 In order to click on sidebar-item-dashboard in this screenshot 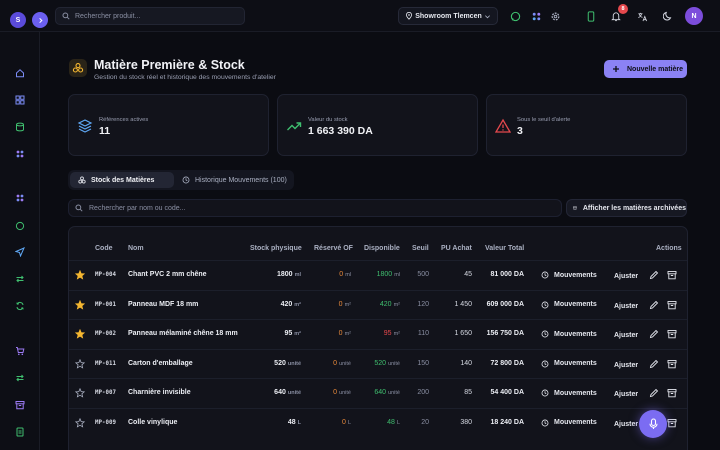, I will do `click(20, 100)`.